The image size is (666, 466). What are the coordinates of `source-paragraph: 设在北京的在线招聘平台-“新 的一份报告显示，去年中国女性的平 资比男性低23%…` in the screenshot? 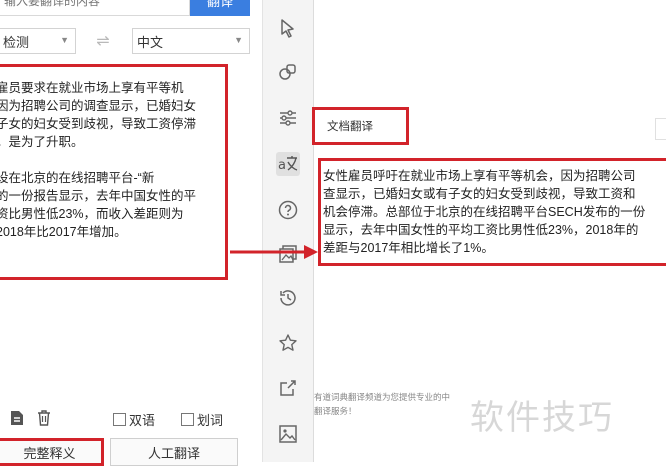 It's located at (98, 205).